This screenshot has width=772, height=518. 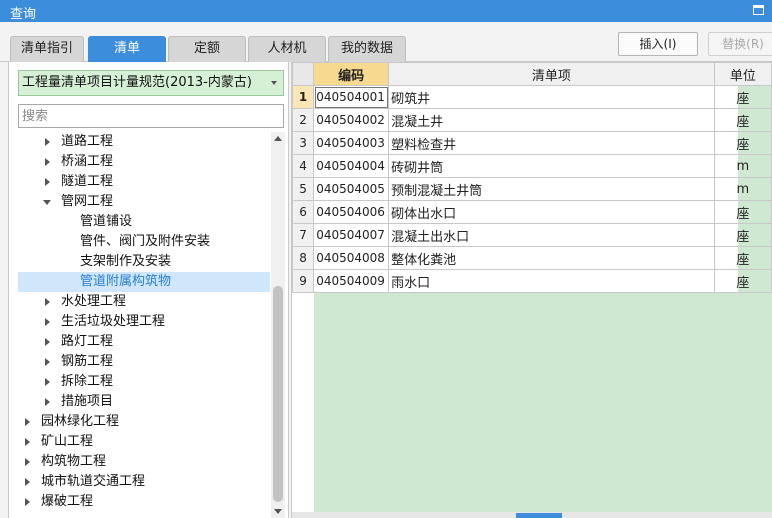 What do you see at coordinates (144, 182) in the screenshot?
I see `tree-item: 隧道工程` at bounding box center [144, 182].